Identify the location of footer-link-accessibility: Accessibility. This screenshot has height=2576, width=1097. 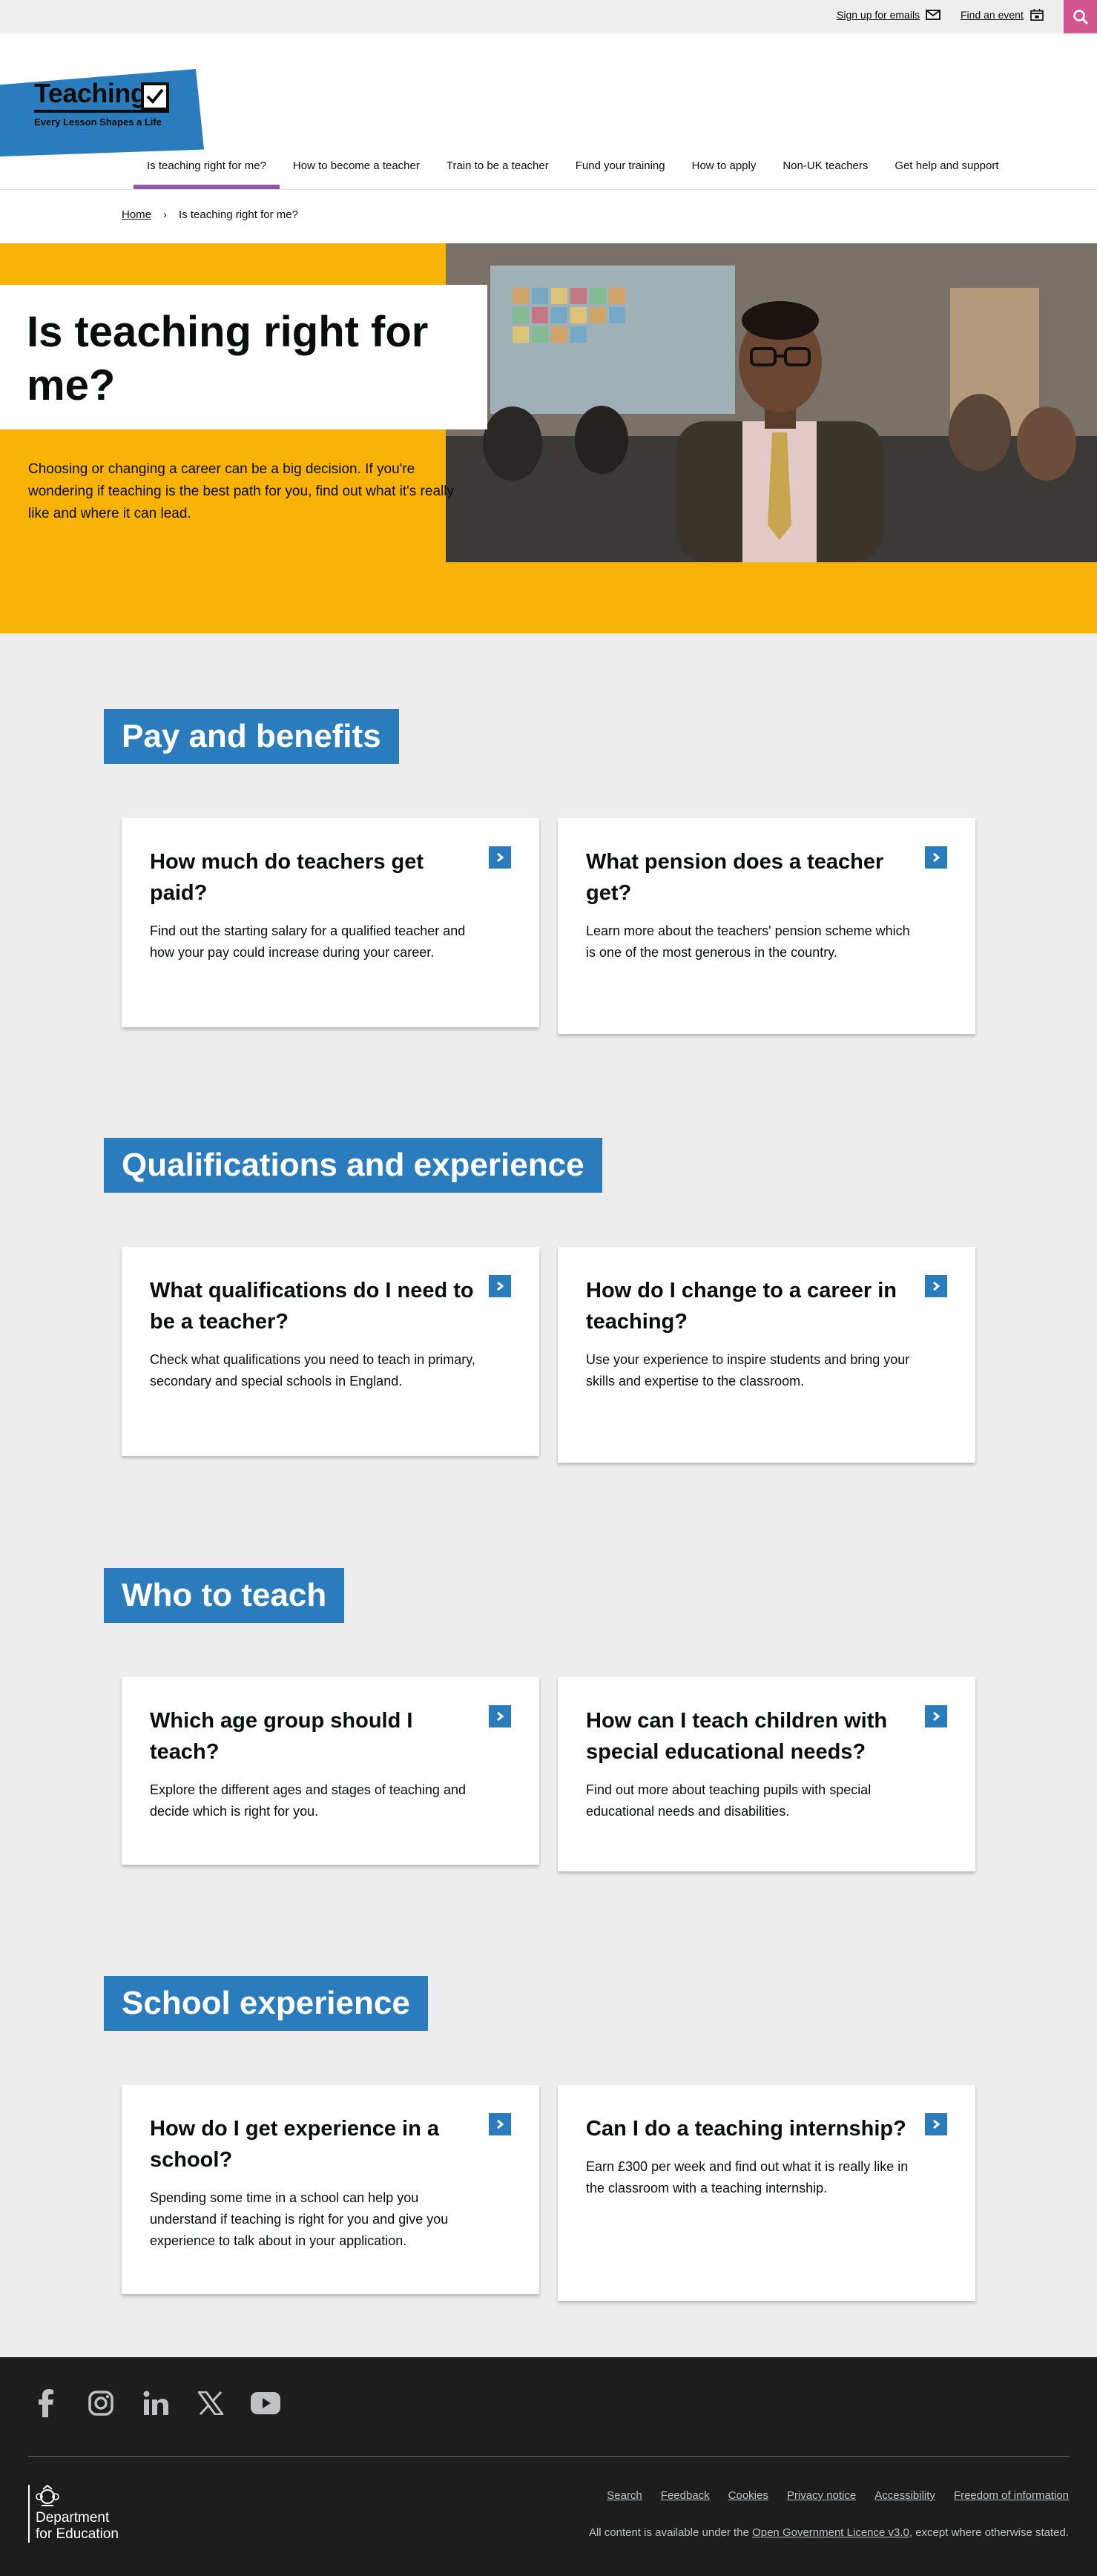
(904, 2496).